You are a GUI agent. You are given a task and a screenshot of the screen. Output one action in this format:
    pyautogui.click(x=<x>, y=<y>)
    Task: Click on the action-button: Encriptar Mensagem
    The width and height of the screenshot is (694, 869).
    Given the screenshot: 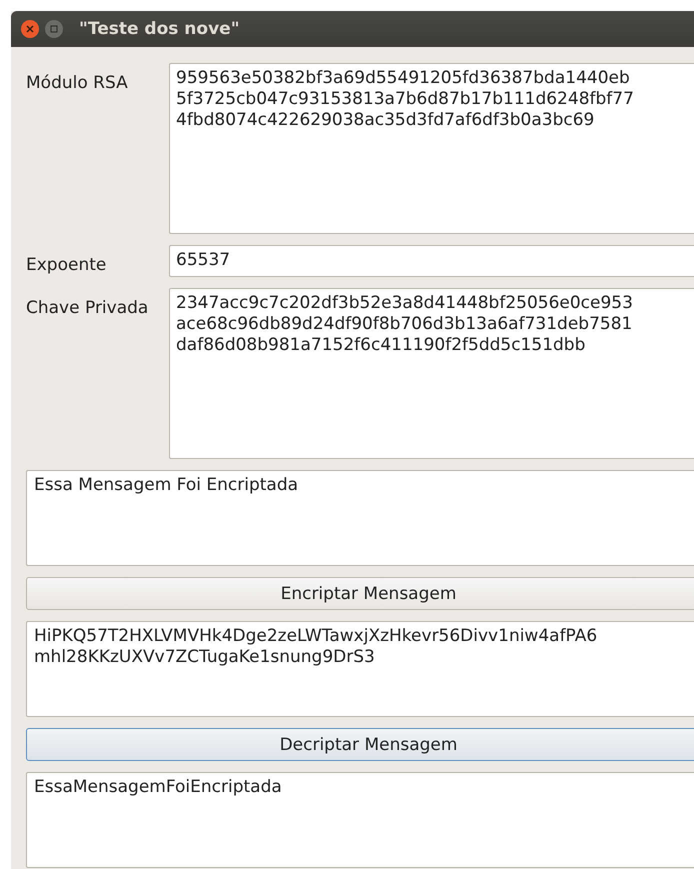 What is the action you would take?
    pyautogui.click(x=360, y=593)
    